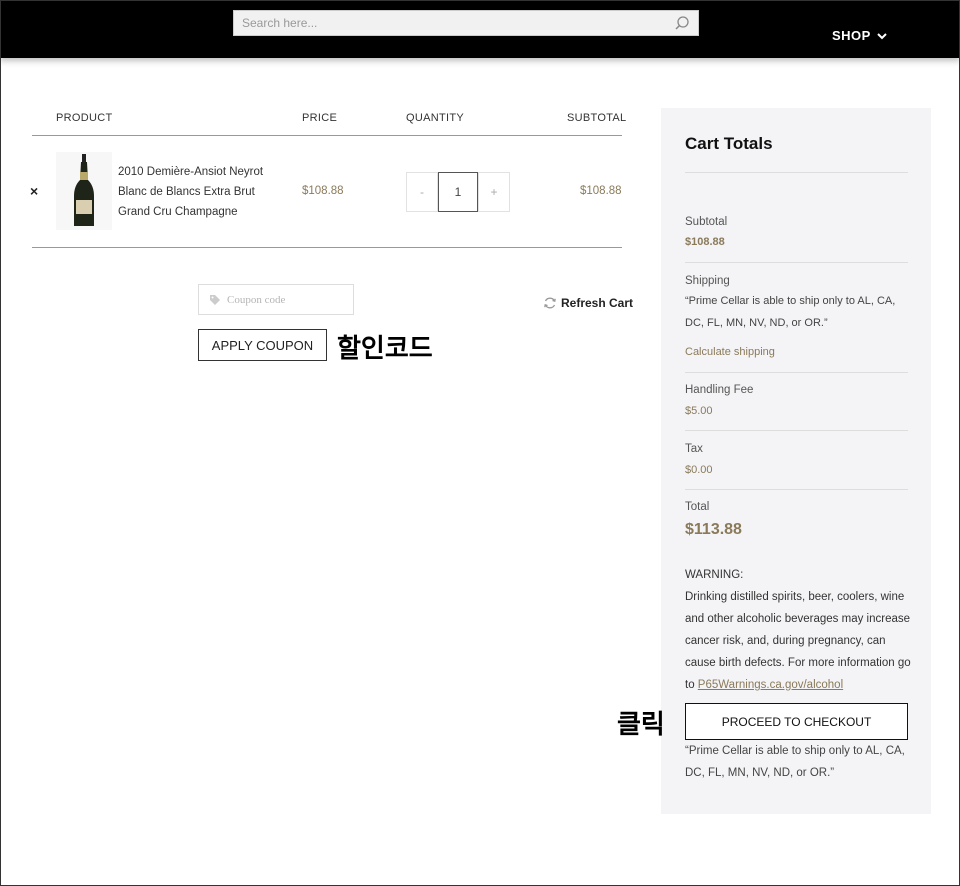 Image resolution: width=960 pixels, height=886 pixels. I want to click on refresh-cart-button: Refresh Cart, so click(588, 303).